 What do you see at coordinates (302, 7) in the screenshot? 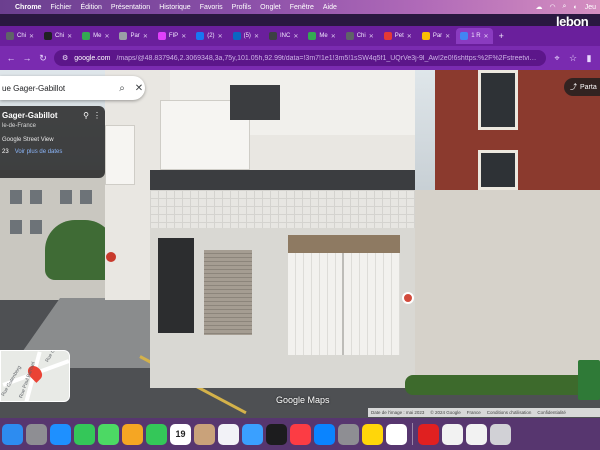
I see `menu-fenetre: Fenêtre` at bounding box center [302, 7].